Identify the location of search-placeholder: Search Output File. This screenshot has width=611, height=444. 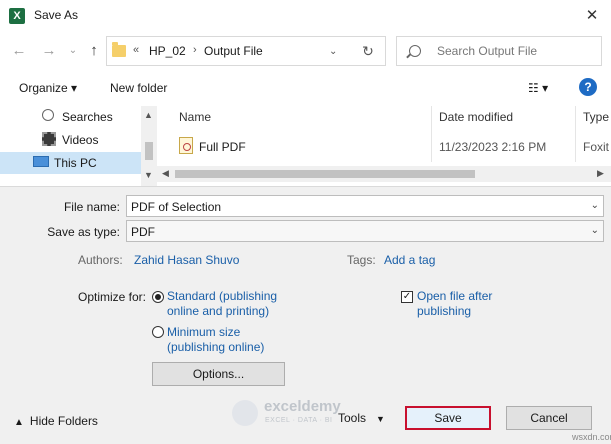
(487, 51).